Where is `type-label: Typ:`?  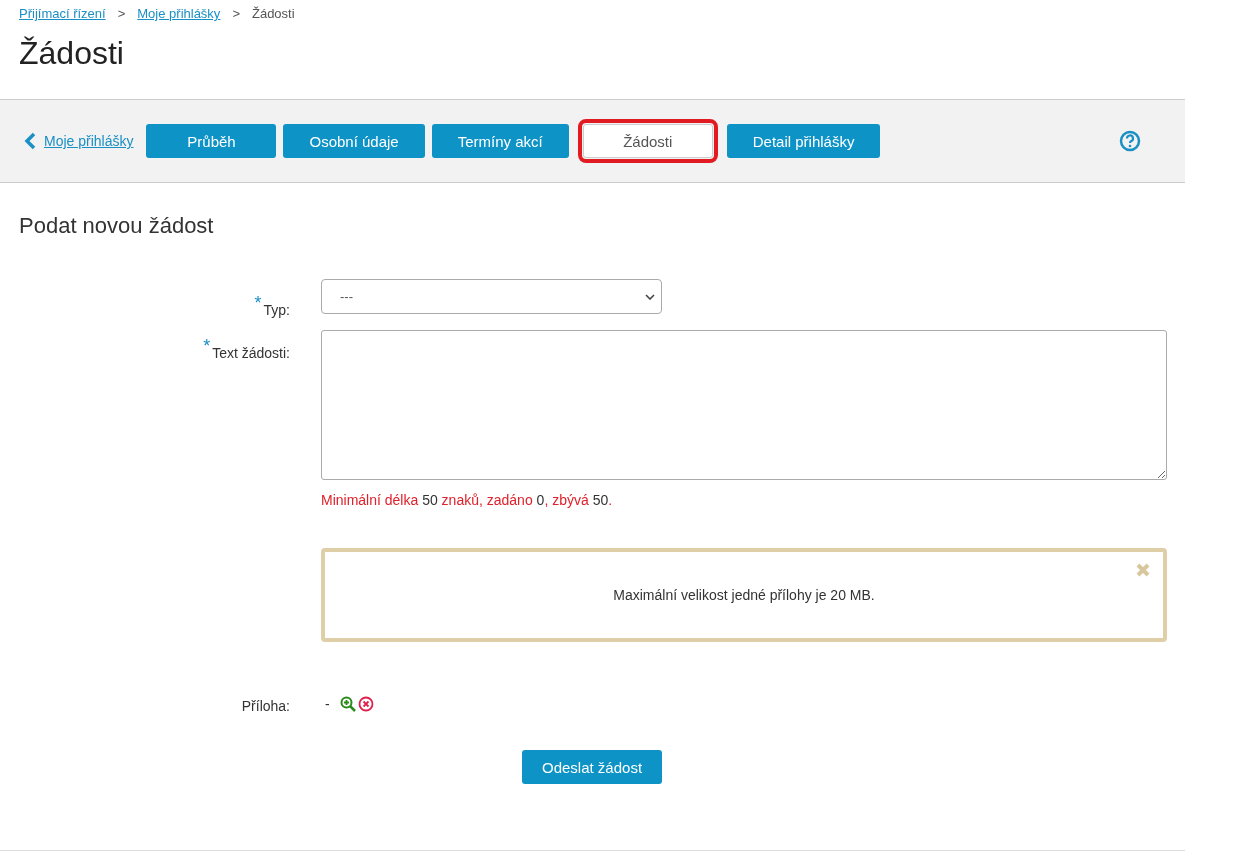
type-label: Typ: is located at coordinates (276, 310).